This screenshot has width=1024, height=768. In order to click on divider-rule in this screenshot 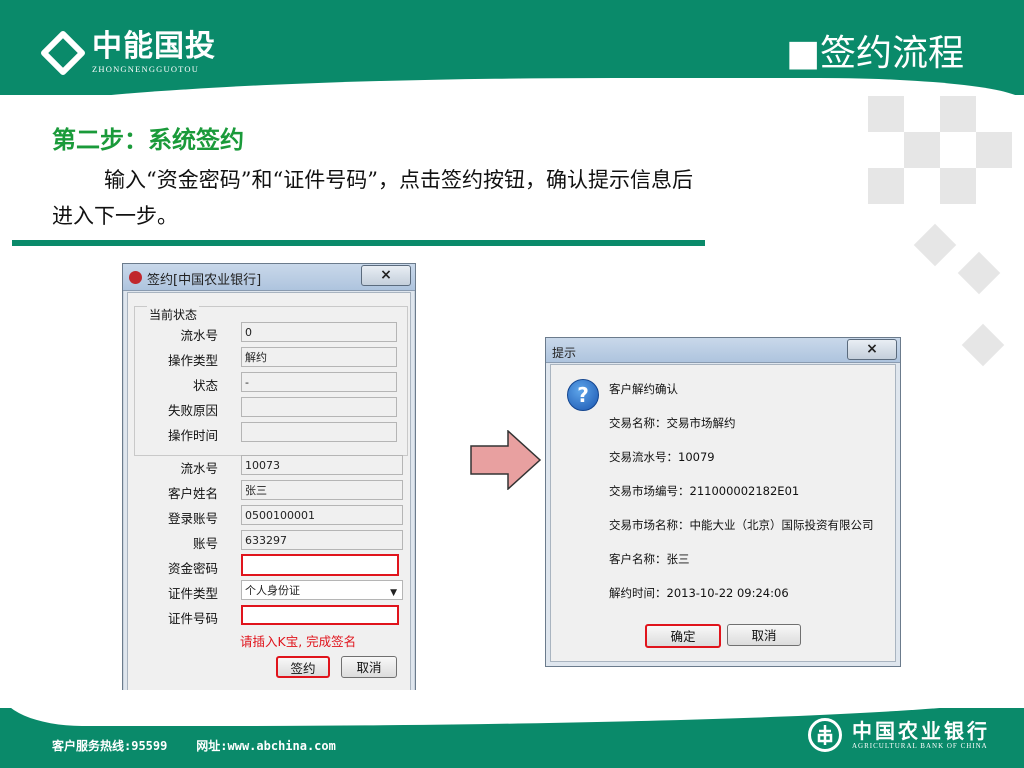, I will do `click(358, 243)`.